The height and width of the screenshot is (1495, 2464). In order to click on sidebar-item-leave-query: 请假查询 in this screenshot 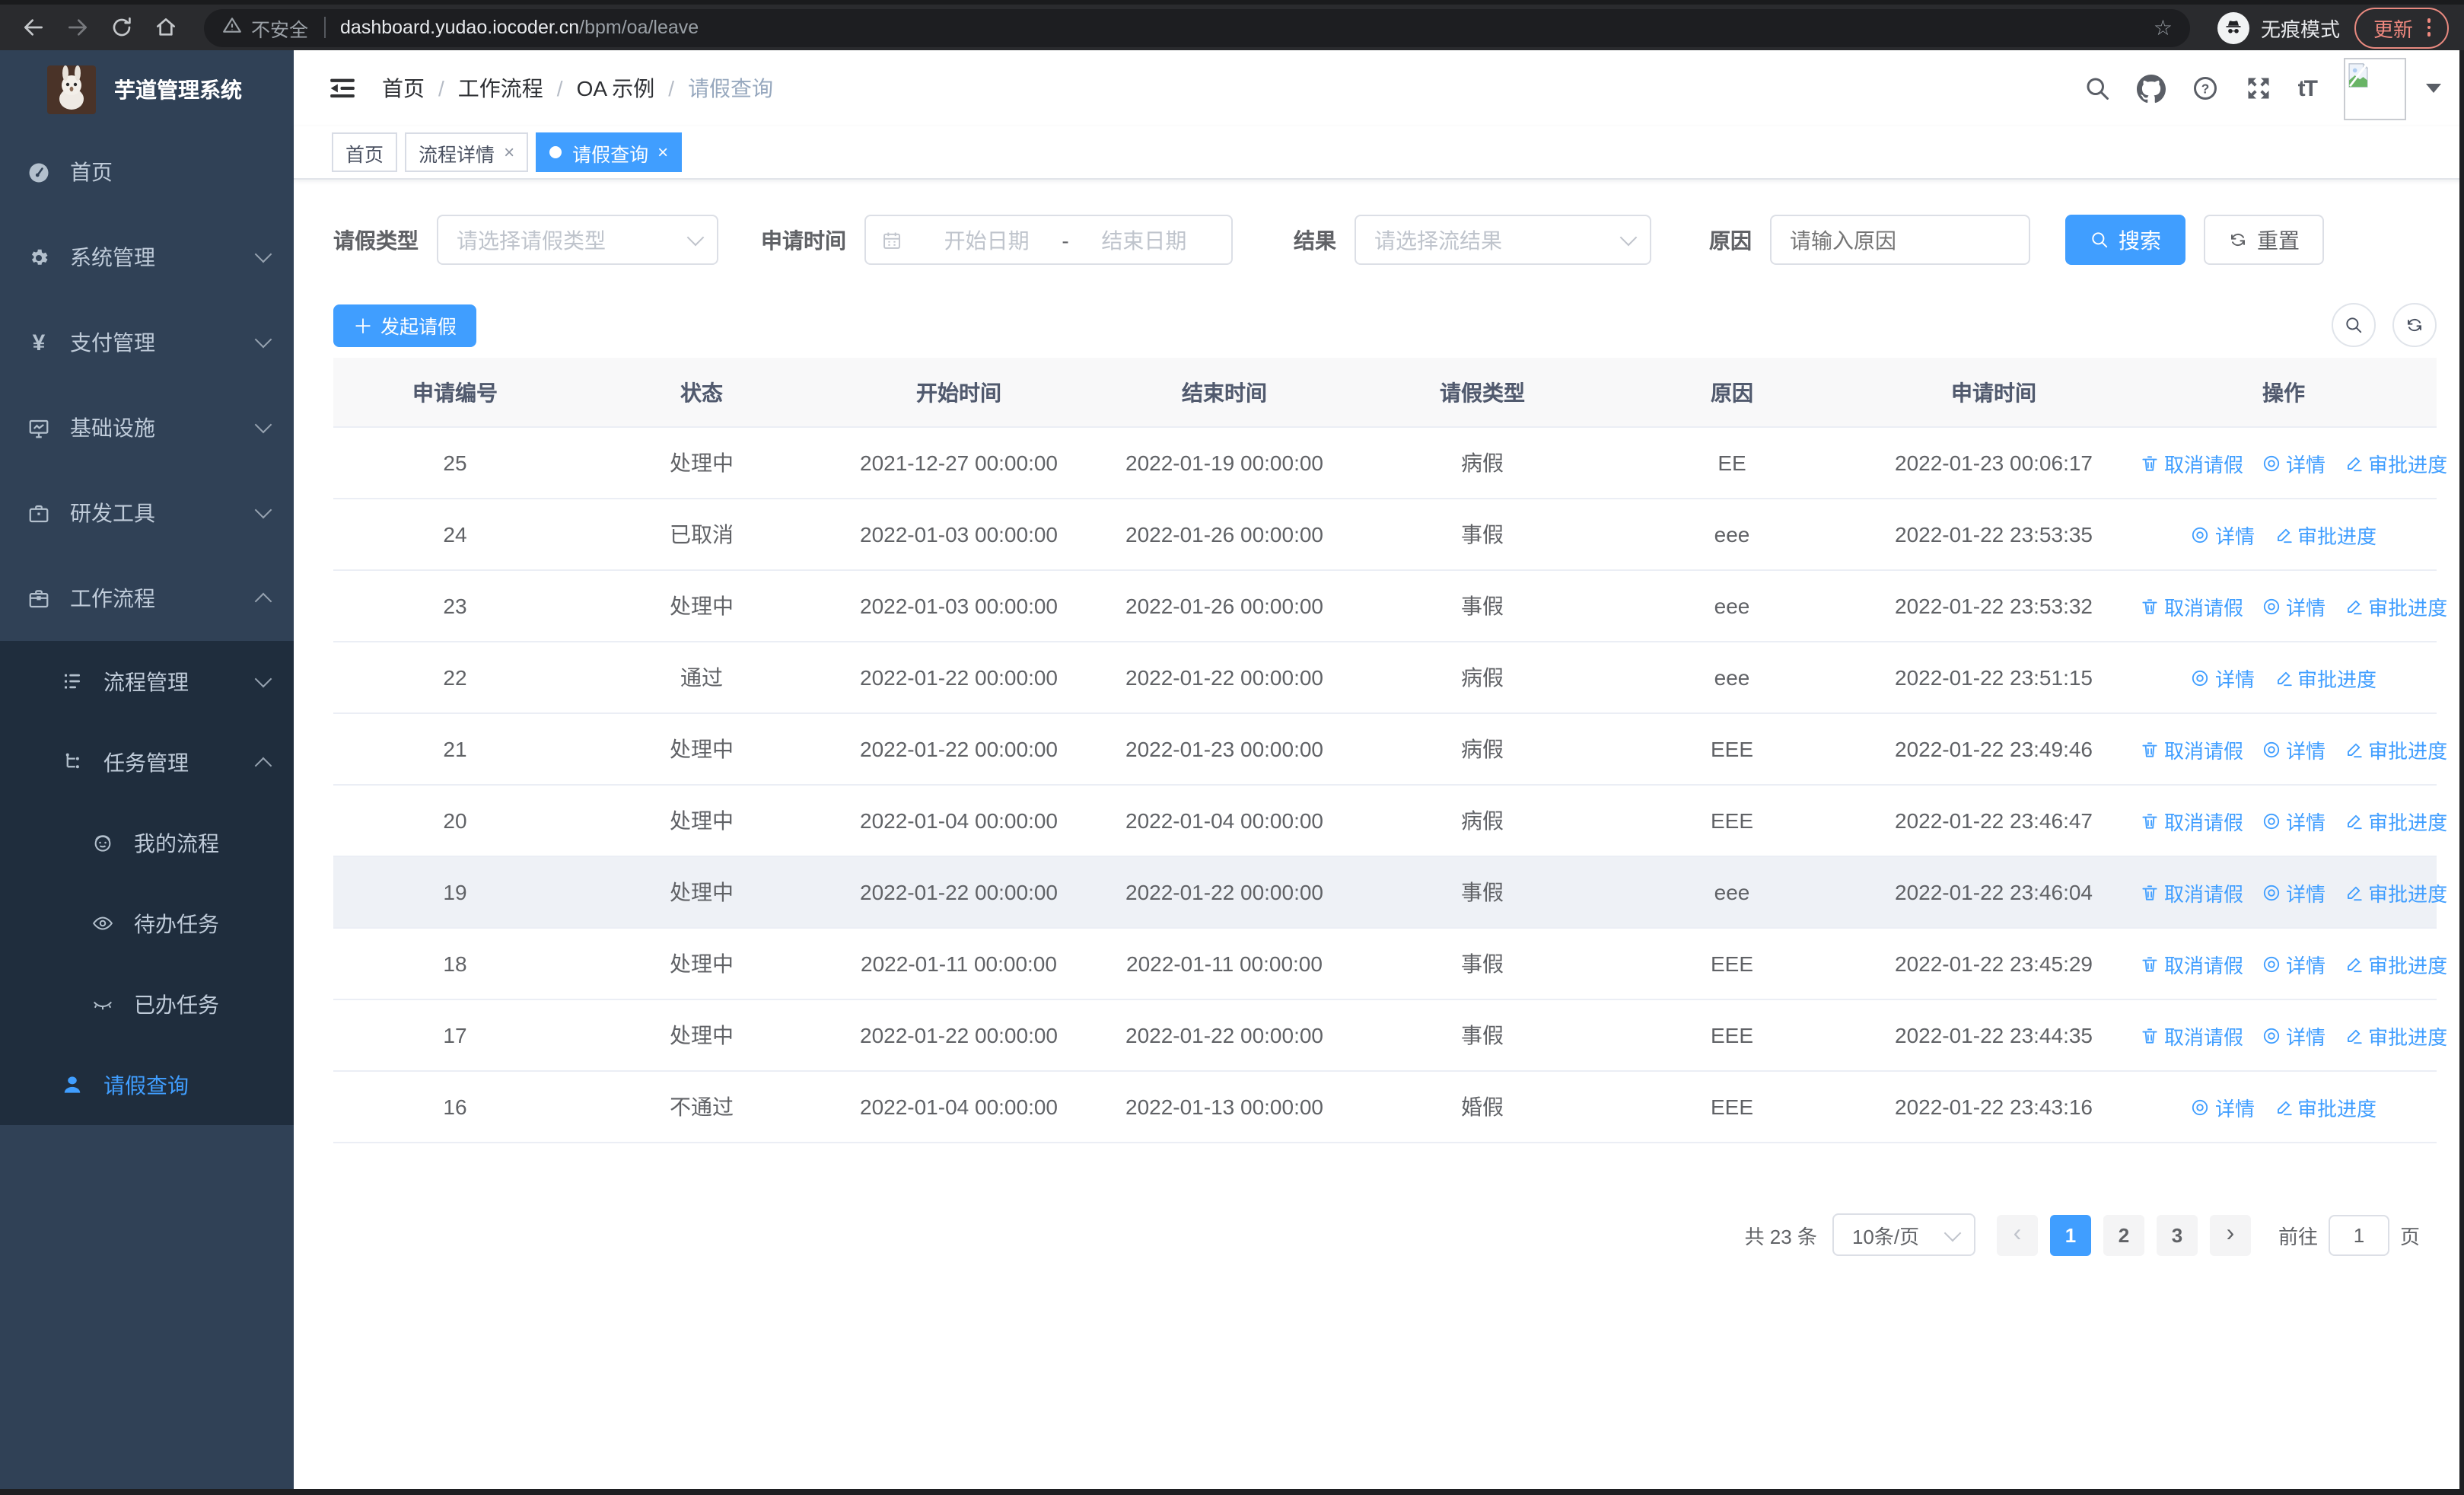, I will do `click(147, 1084)`.